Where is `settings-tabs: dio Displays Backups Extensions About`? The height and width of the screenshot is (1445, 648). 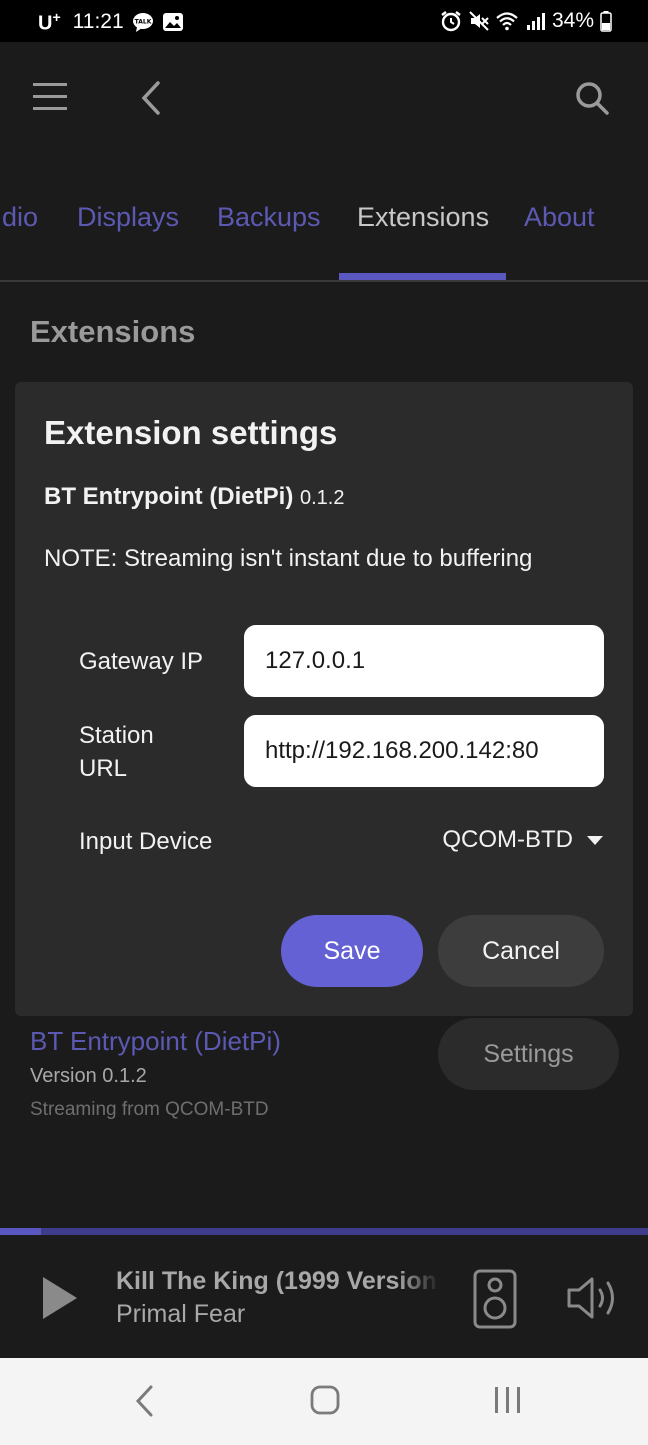 settings-tabs: dio Displays Backups Extensions About is located at coordinates (324, 226).